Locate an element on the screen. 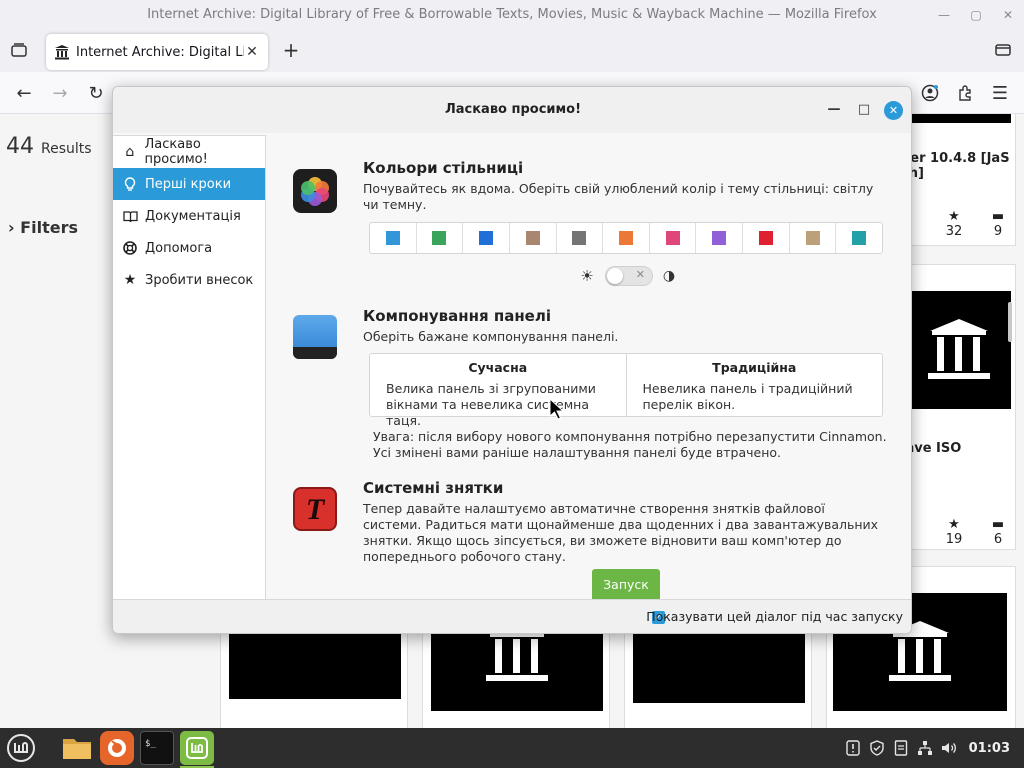  security-icon is located at coordinates (877, 748).